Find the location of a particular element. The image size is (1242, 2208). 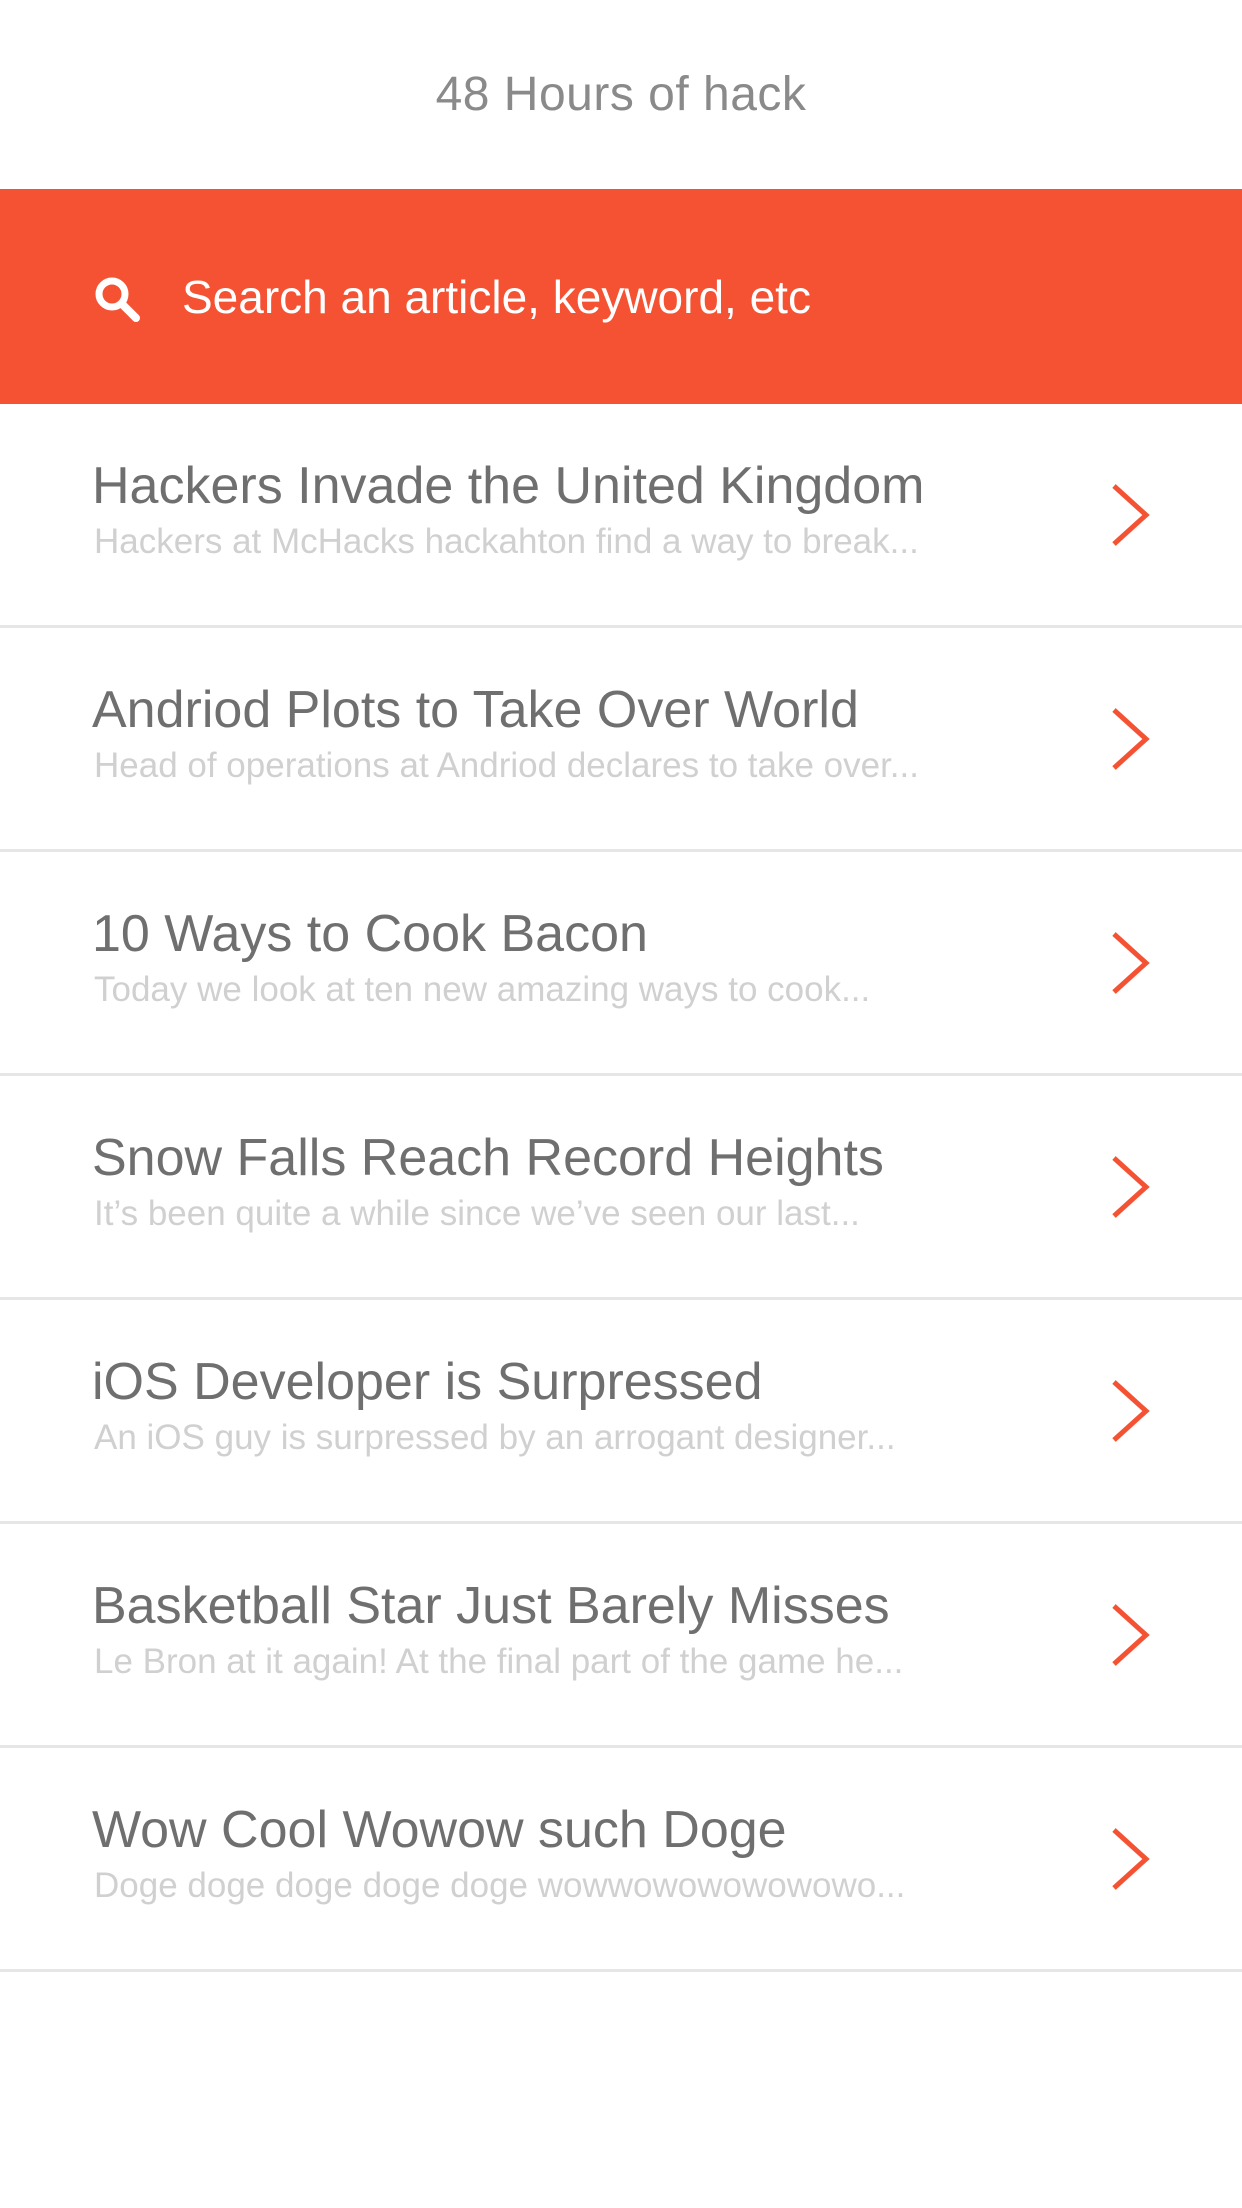

article-title: Wow Cool Wowow such Doge is located at coordinates (439, 1830).